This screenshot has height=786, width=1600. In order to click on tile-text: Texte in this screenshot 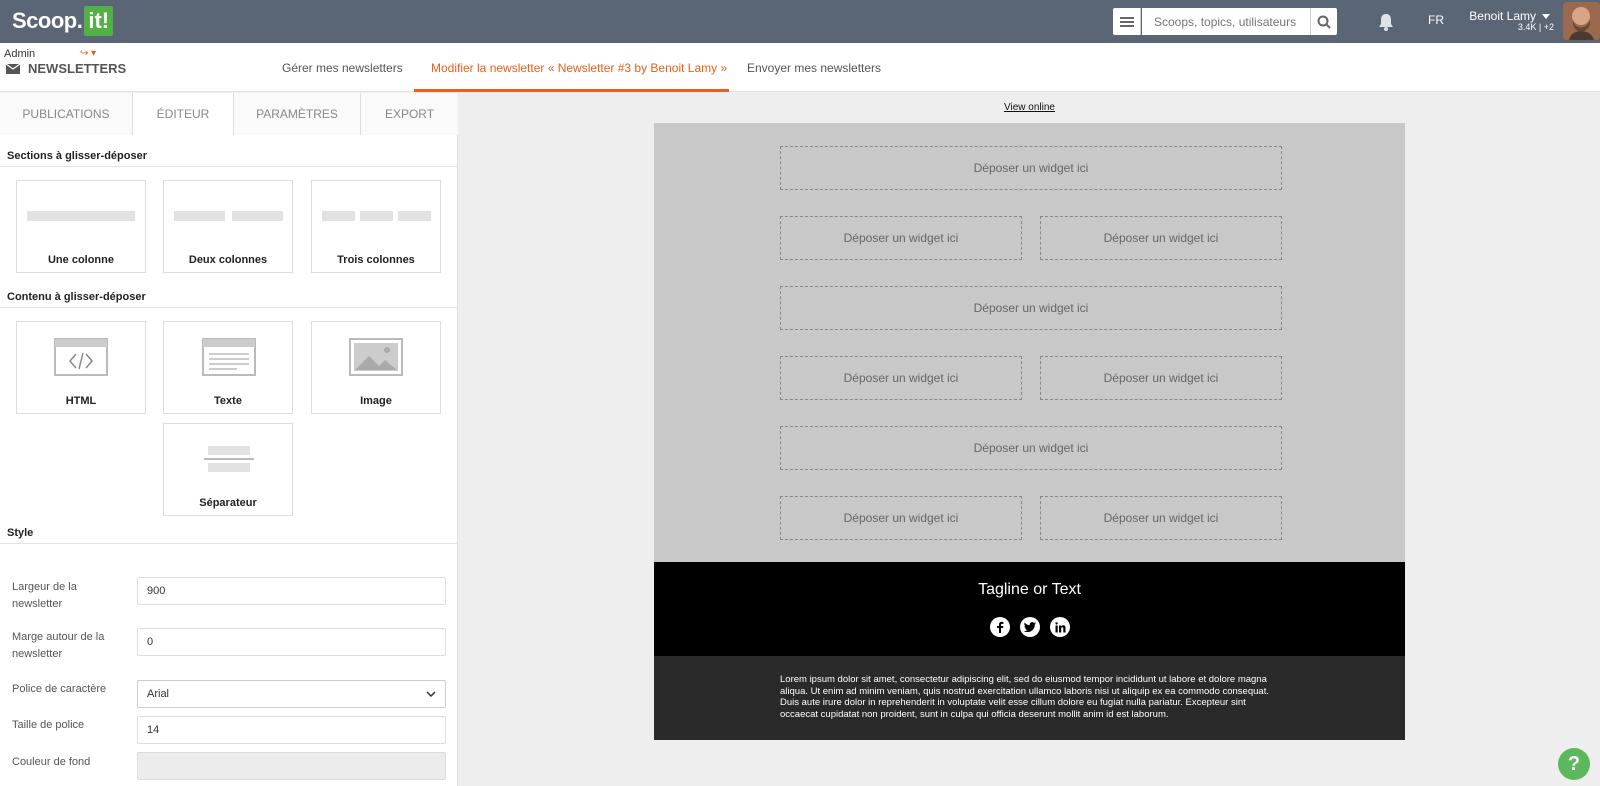, I will do `click(228, 367)`.